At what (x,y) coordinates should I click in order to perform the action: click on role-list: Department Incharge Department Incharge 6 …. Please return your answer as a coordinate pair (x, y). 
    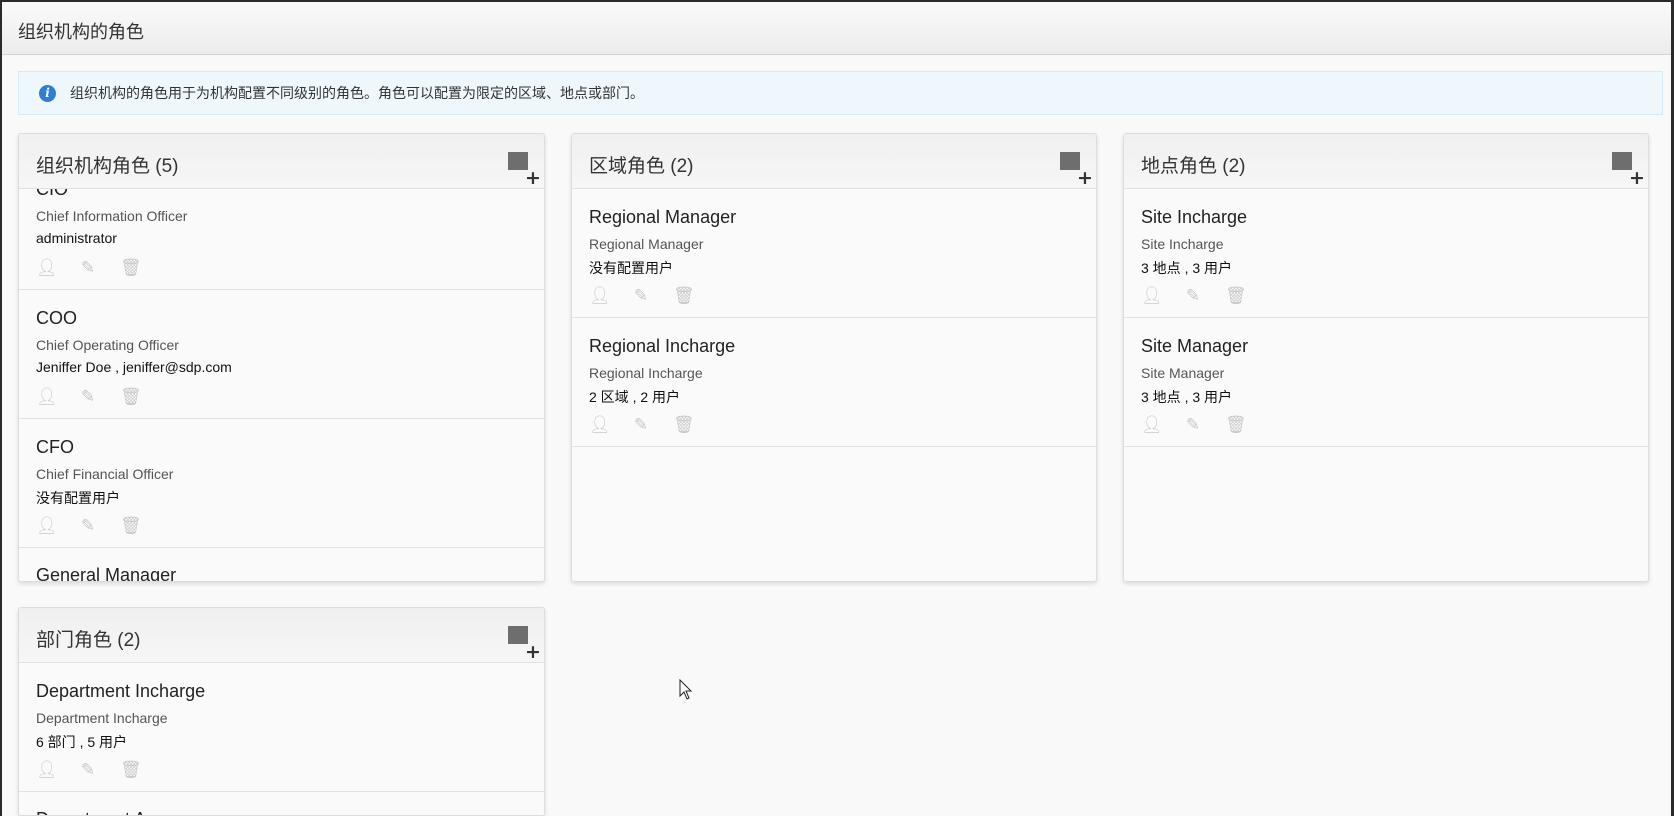
    Looking at the image, I should click on (281, 739).